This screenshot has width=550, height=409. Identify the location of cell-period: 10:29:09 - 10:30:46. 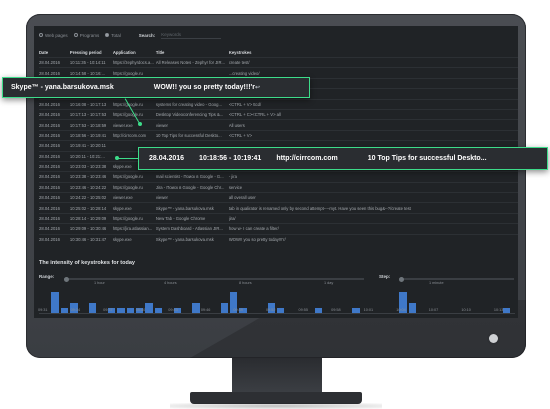
(91, 229).